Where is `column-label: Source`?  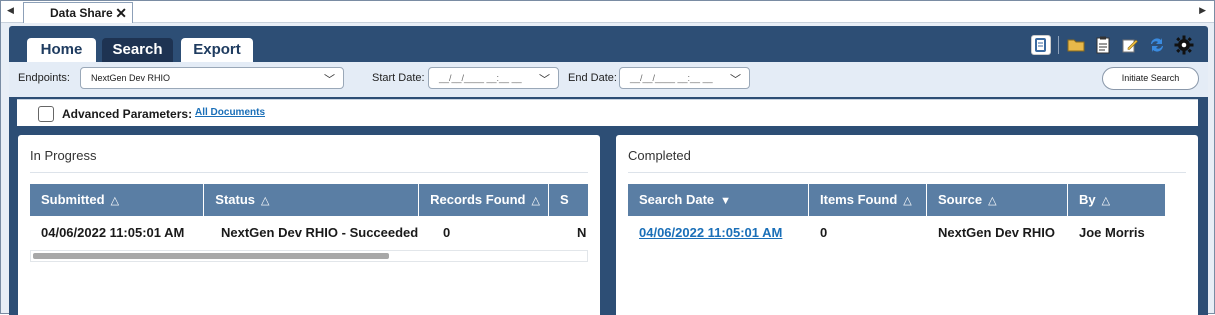 column-label: Source is located at coordinates (960, 199).